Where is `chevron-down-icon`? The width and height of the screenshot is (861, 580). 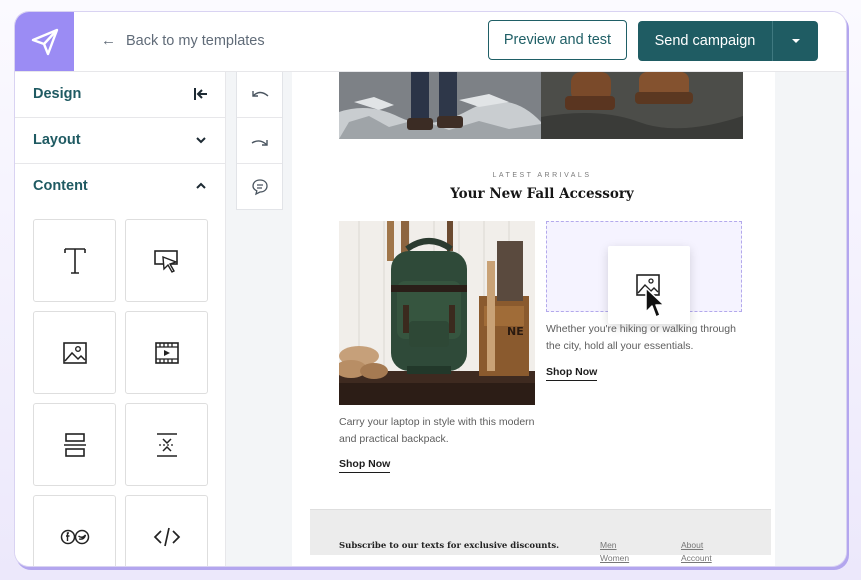 chevron-down-icon is located at coordinates (201, 140).